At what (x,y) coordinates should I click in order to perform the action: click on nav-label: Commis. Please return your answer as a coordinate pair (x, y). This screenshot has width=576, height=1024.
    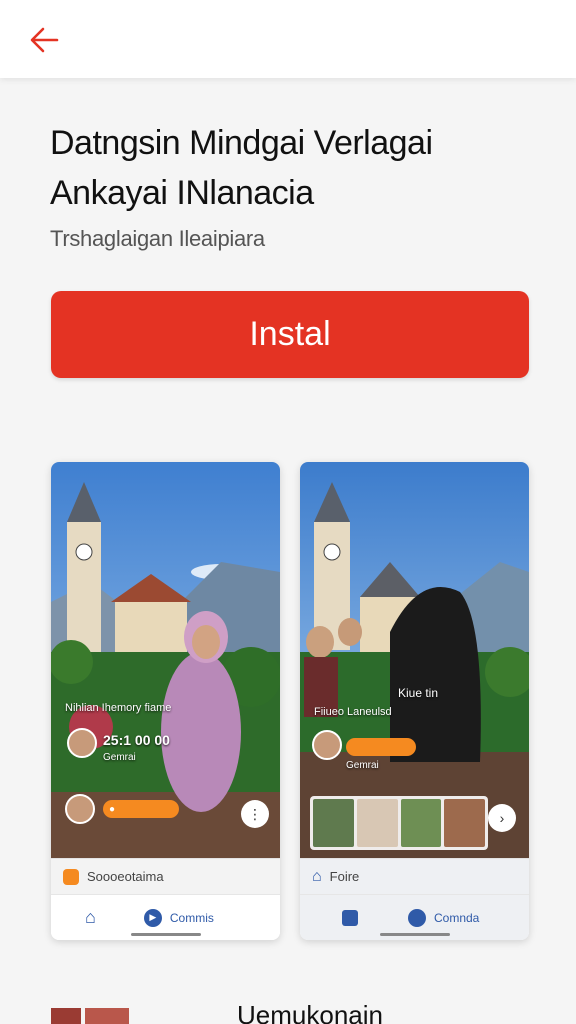
    Looking at the image, I should click on (192, 918).